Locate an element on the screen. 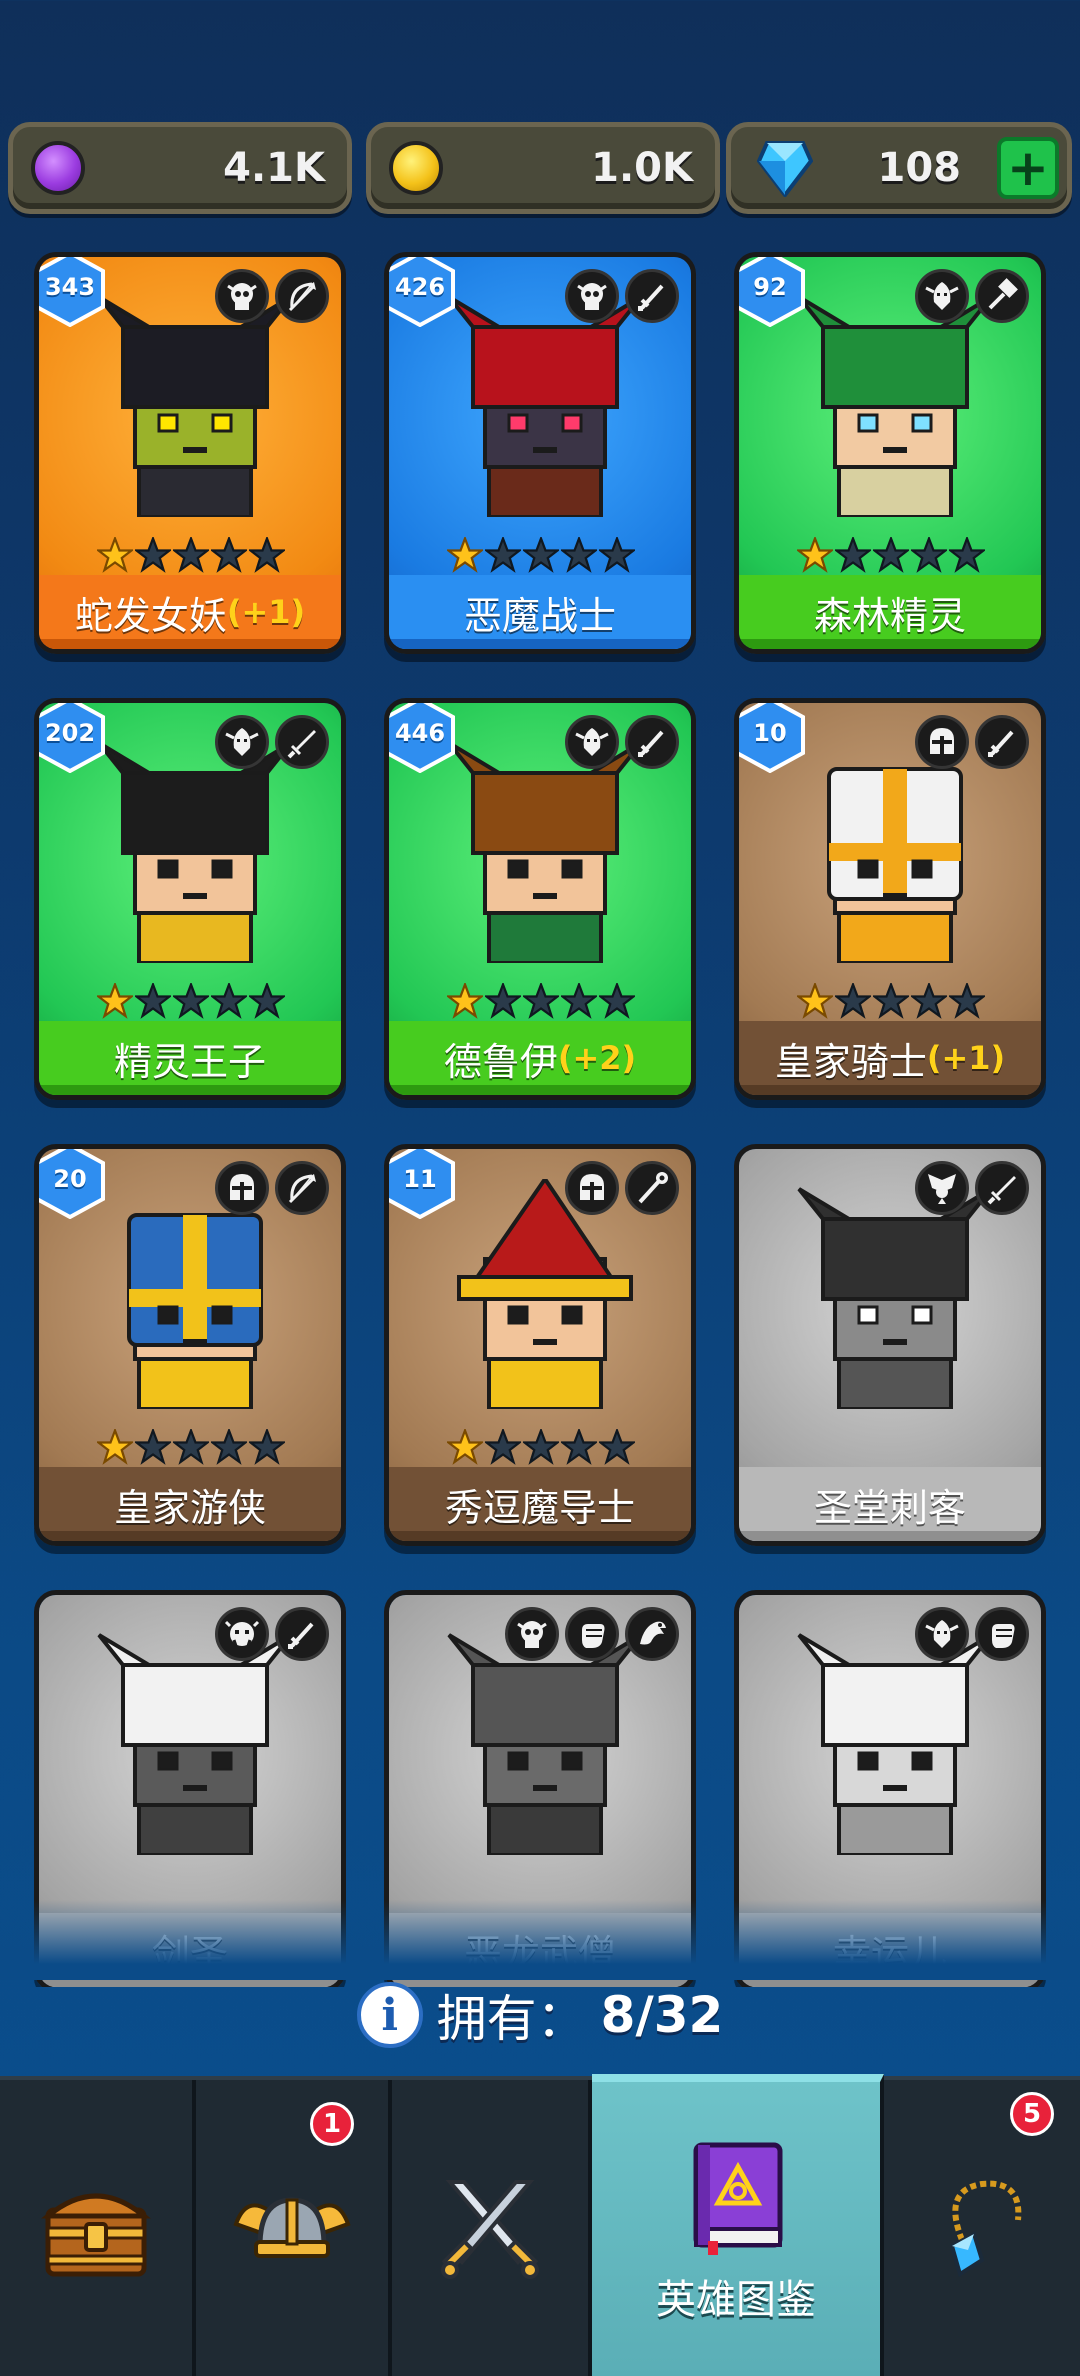  hero-bonus: (+1) is located at coordinates (266, 612).